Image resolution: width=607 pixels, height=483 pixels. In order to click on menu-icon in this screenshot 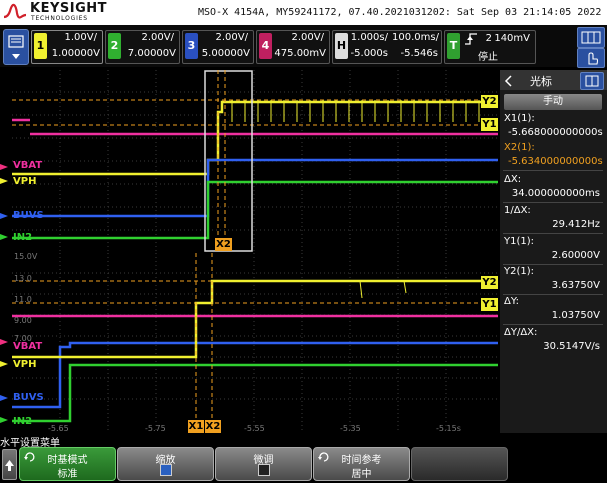, I will do `click(16, 47)`.